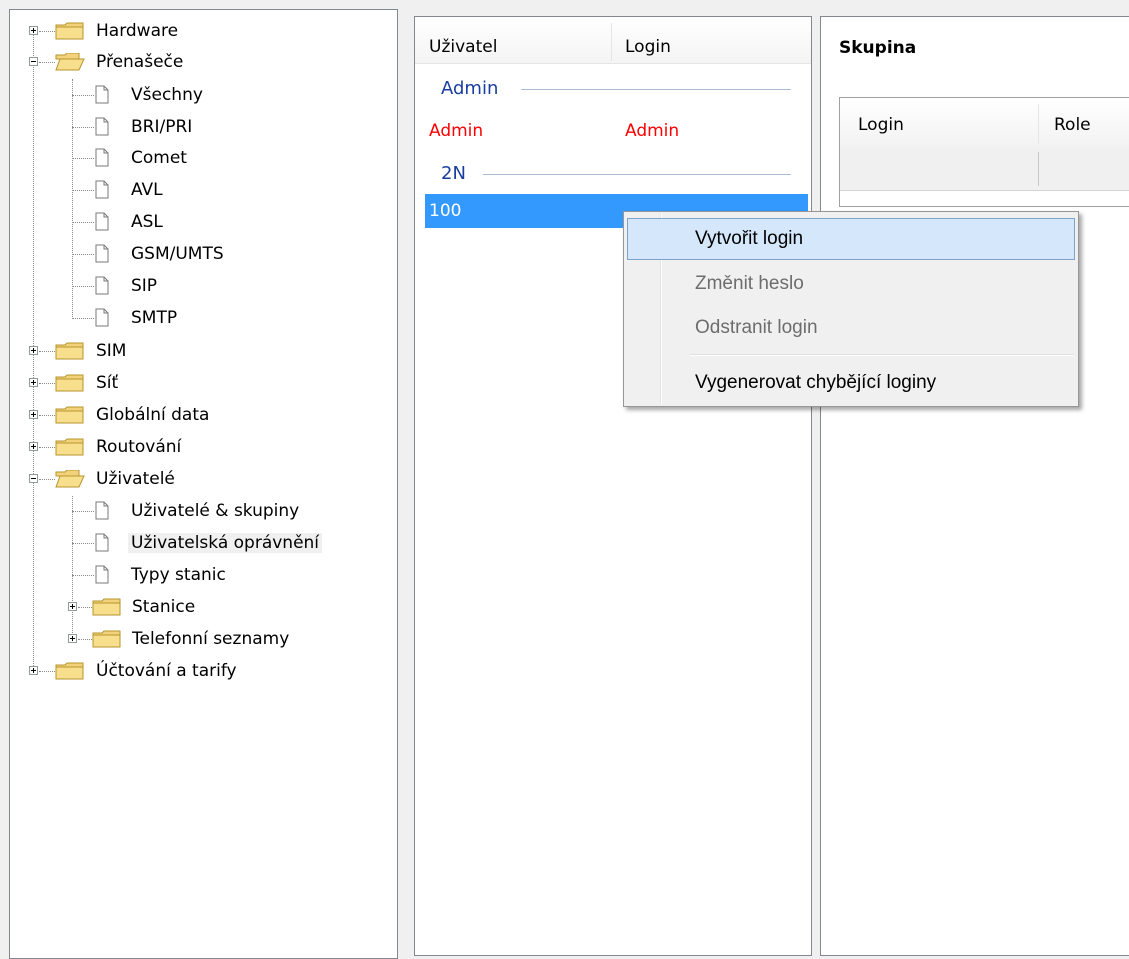 Image resolution: width=1129 pixels, height=959 pixels. I want to click on menu-item-vytvorit-login: Vytvořit login, so click(851, 239).